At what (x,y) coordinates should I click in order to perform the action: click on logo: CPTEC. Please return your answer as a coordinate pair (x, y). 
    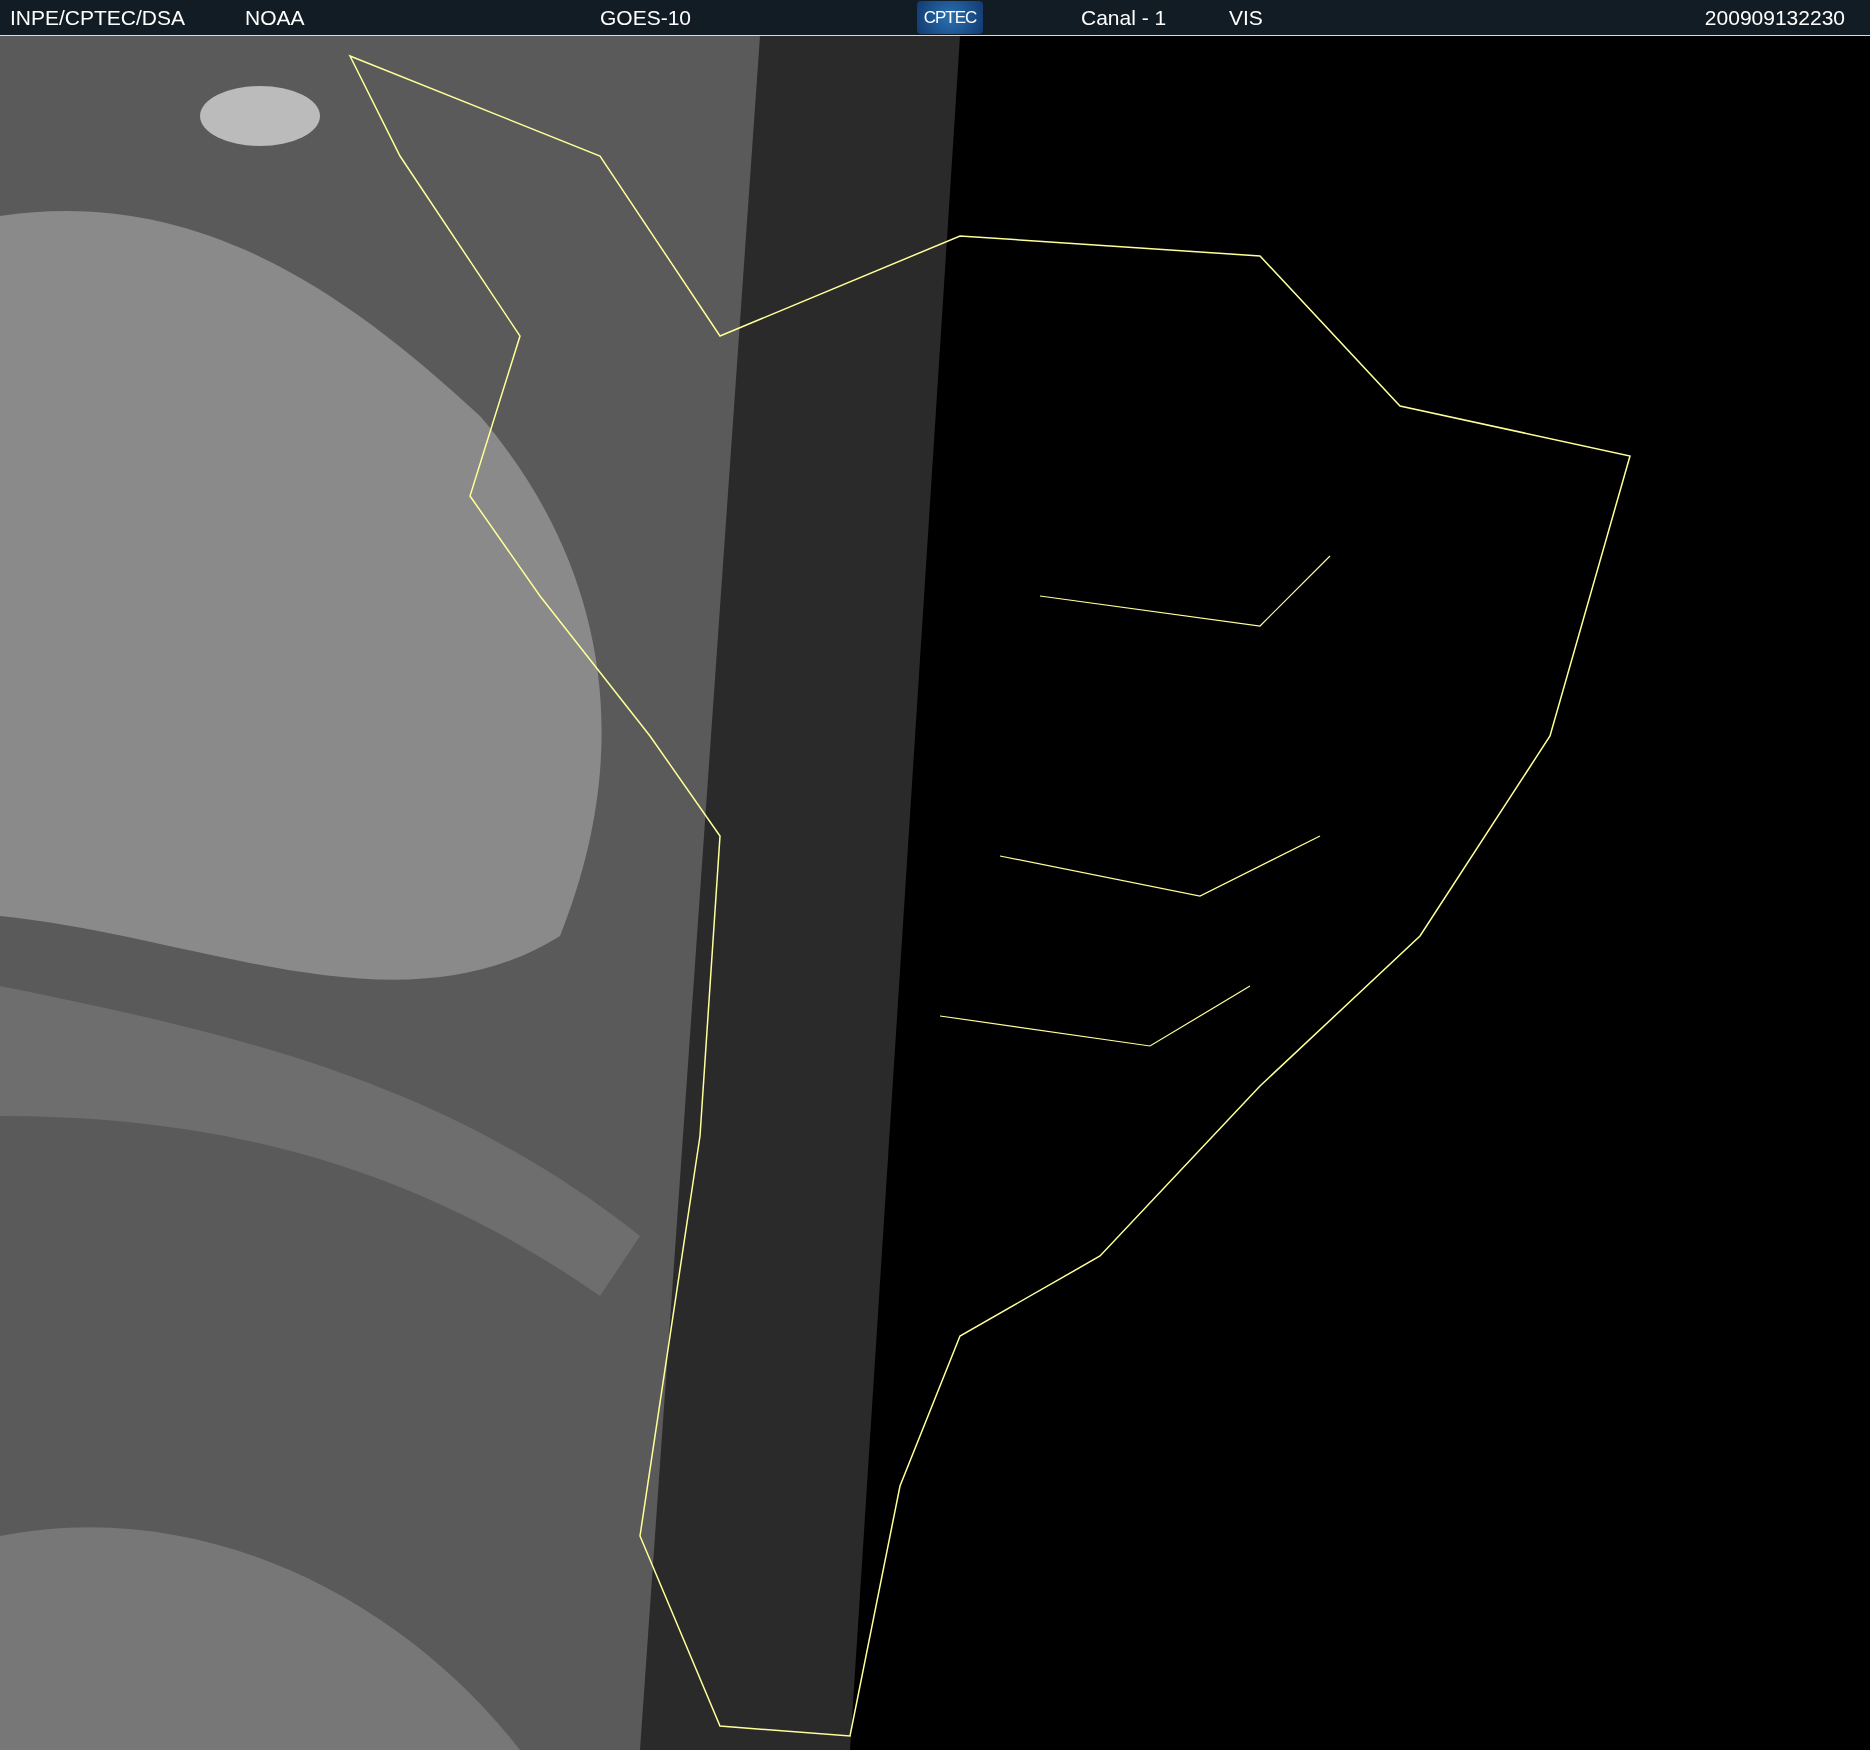
    Looking at the image, I should click on (950, 17).